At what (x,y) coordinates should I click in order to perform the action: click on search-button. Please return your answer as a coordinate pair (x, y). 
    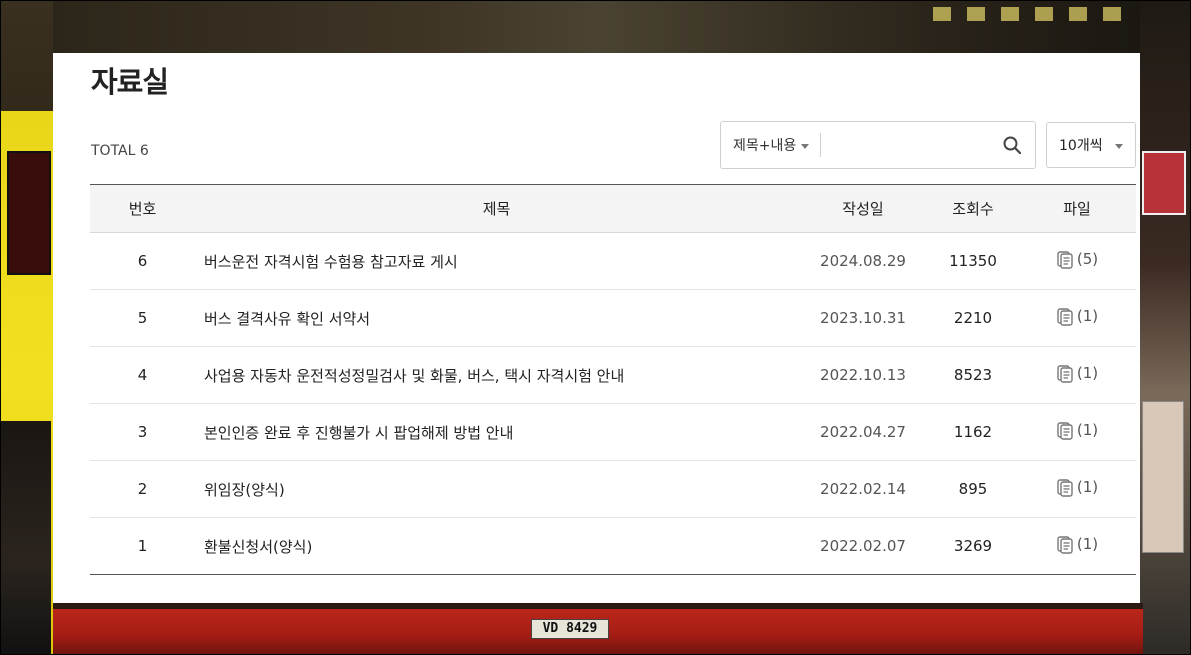
    Looking at the image, I should click on (1012, 145).